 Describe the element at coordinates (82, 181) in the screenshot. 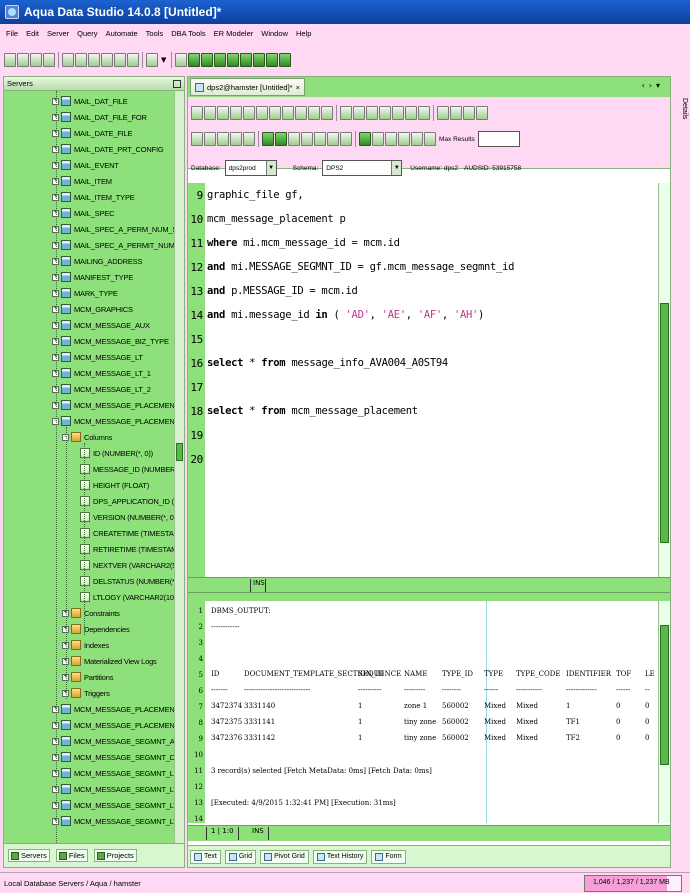

I see `tree-node: + MAIL_ITEM` at that location.